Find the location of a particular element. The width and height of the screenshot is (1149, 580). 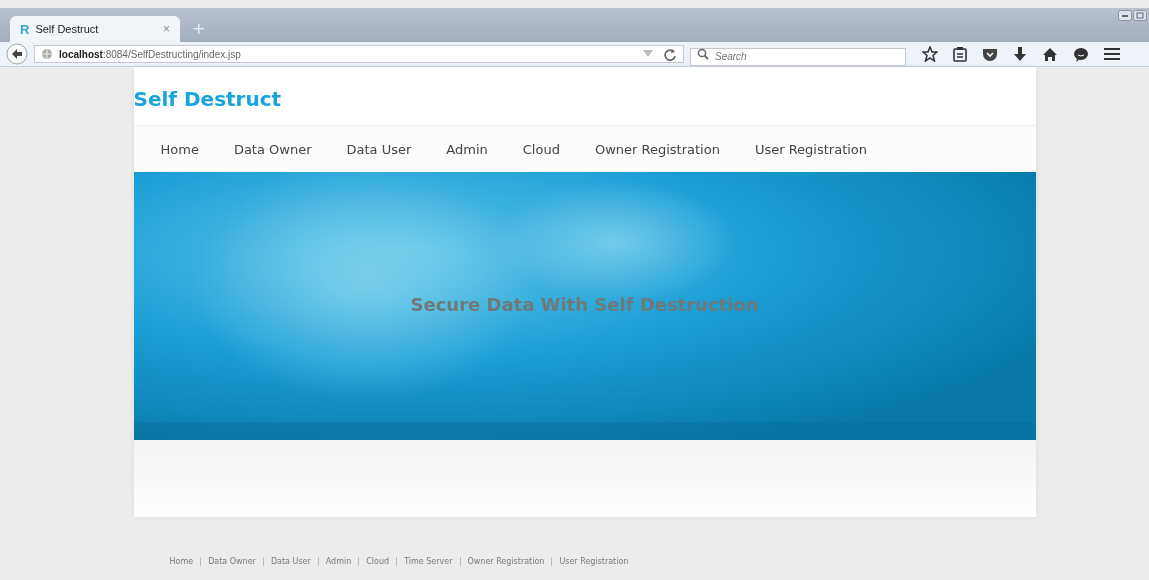

footer-link: Owner Registration is located at coordinates (506, 561).